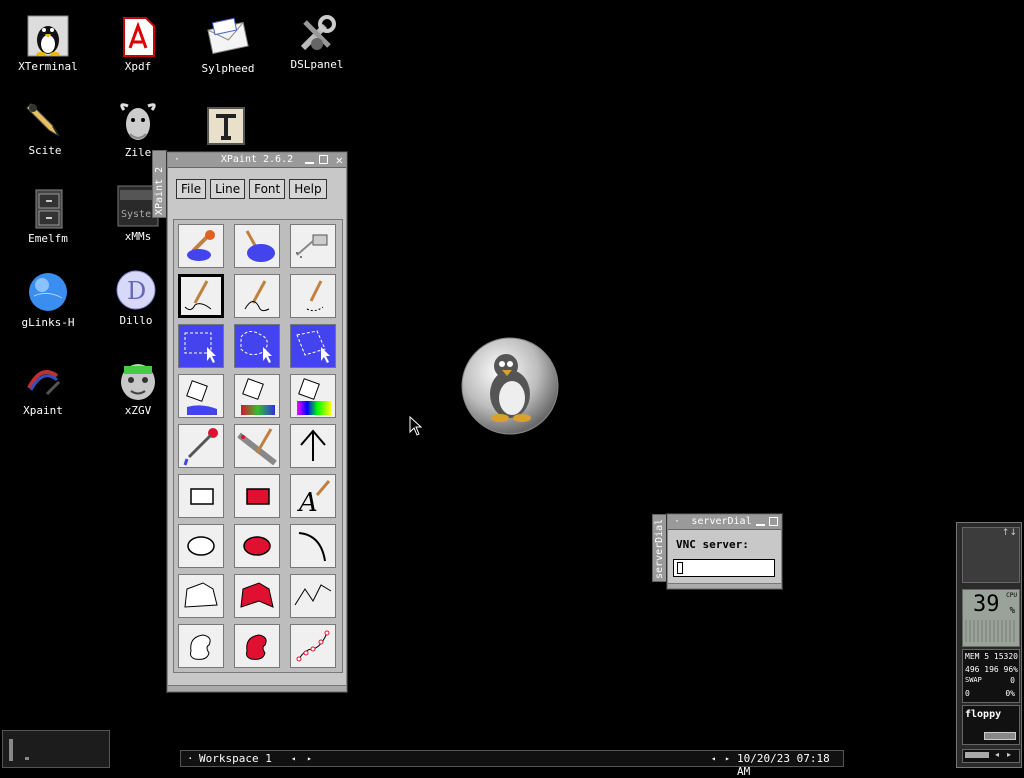 This screenshot has width=1024, height=778. What do you see at coordinates (1009, 754) in the screenshot?
I see `dock-next-icon: ▸` at bounding box center [1009, 754].